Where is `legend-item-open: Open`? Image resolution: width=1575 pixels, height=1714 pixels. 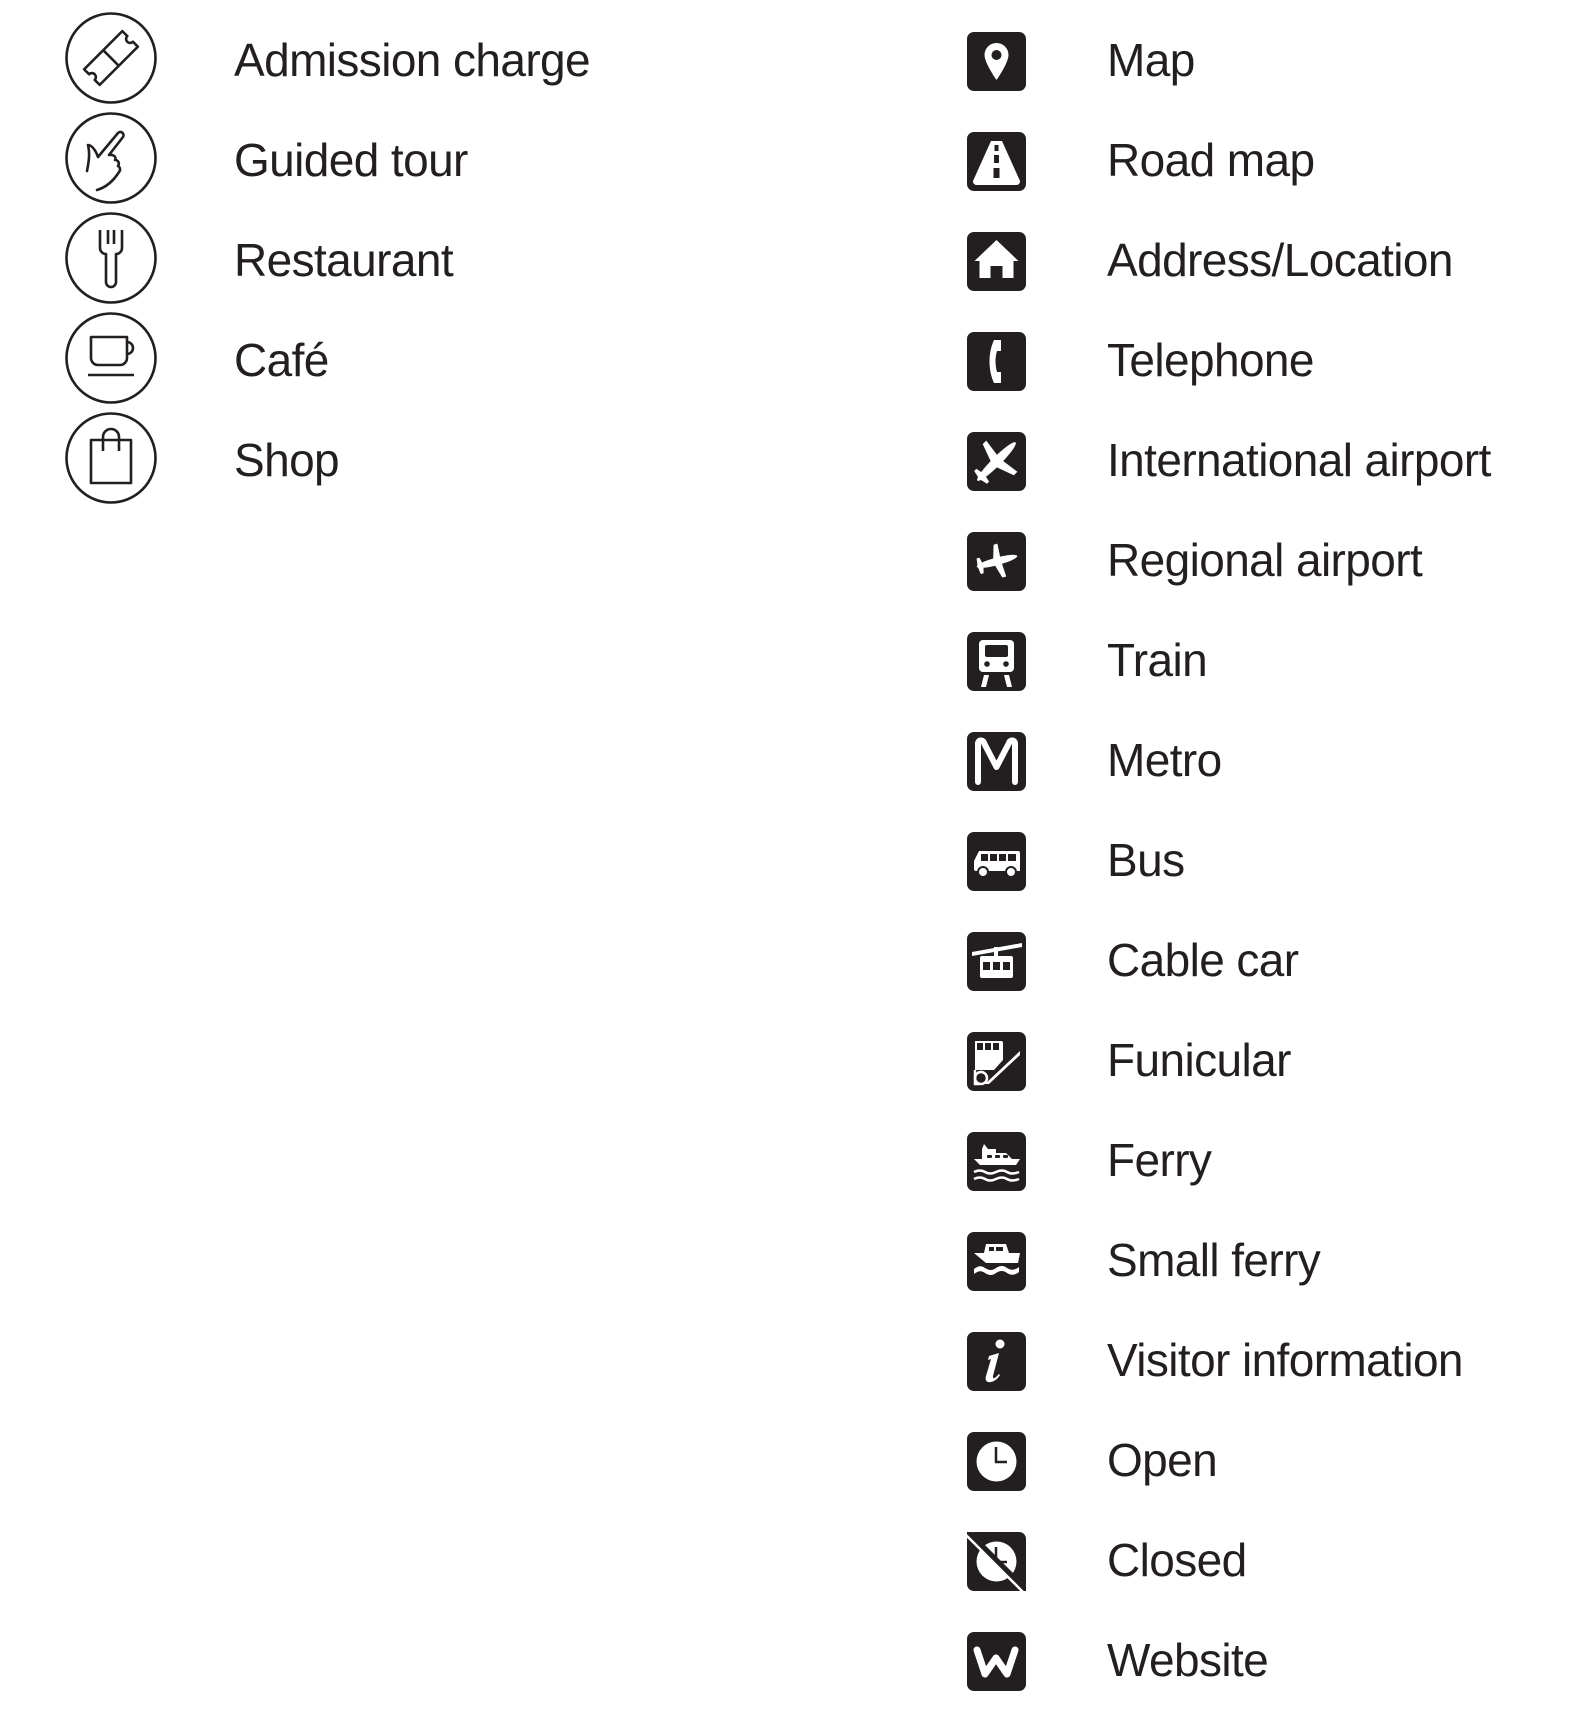
legend-item-open: Open is located at coordinates (1257, 1450).